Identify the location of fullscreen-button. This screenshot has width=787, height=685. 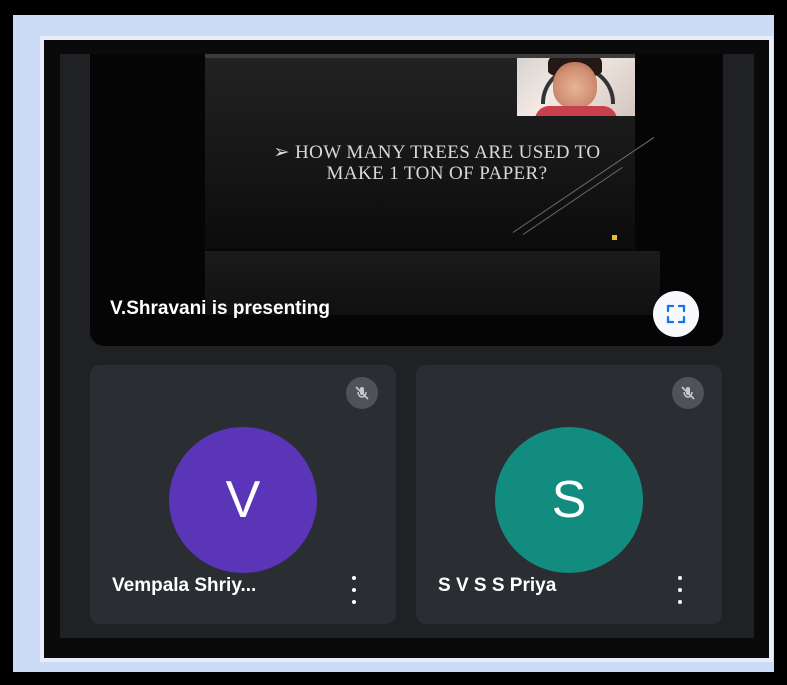
(676, 314).